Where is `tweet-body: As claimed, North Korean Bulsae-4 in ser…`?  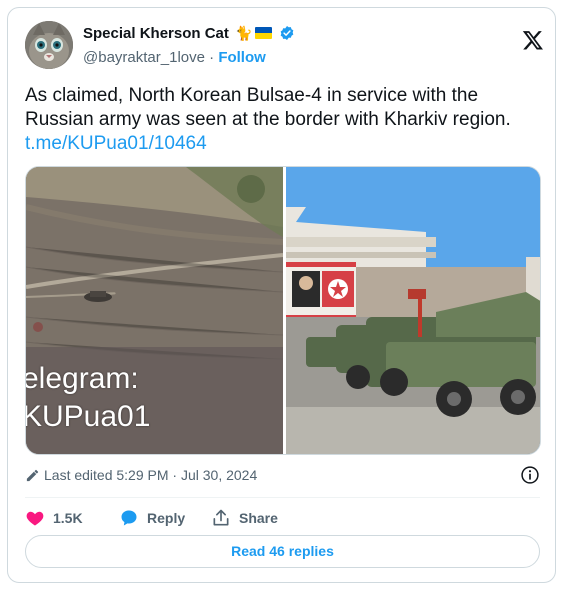 tweet-body: As claimed, North Korean Bulsae-4 in ser… is located at coordinates (268, 107).